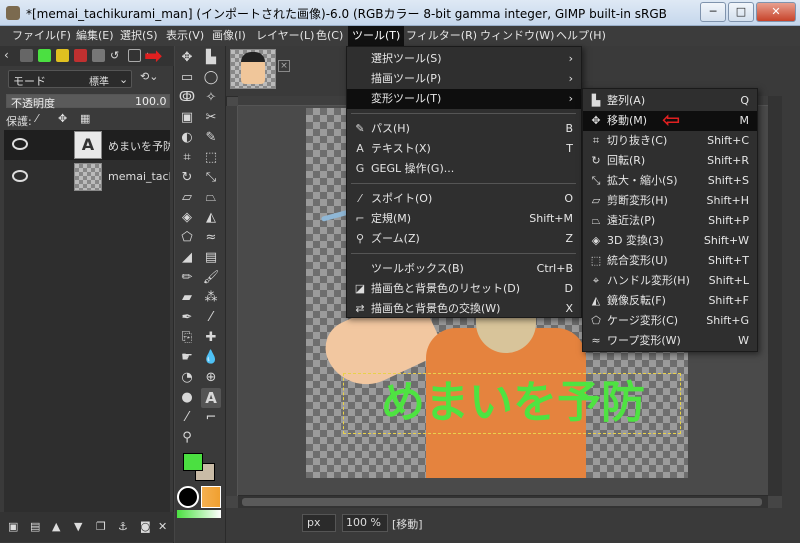  I want to click on dodge-burn-icon: ◔, so click(187, 378).